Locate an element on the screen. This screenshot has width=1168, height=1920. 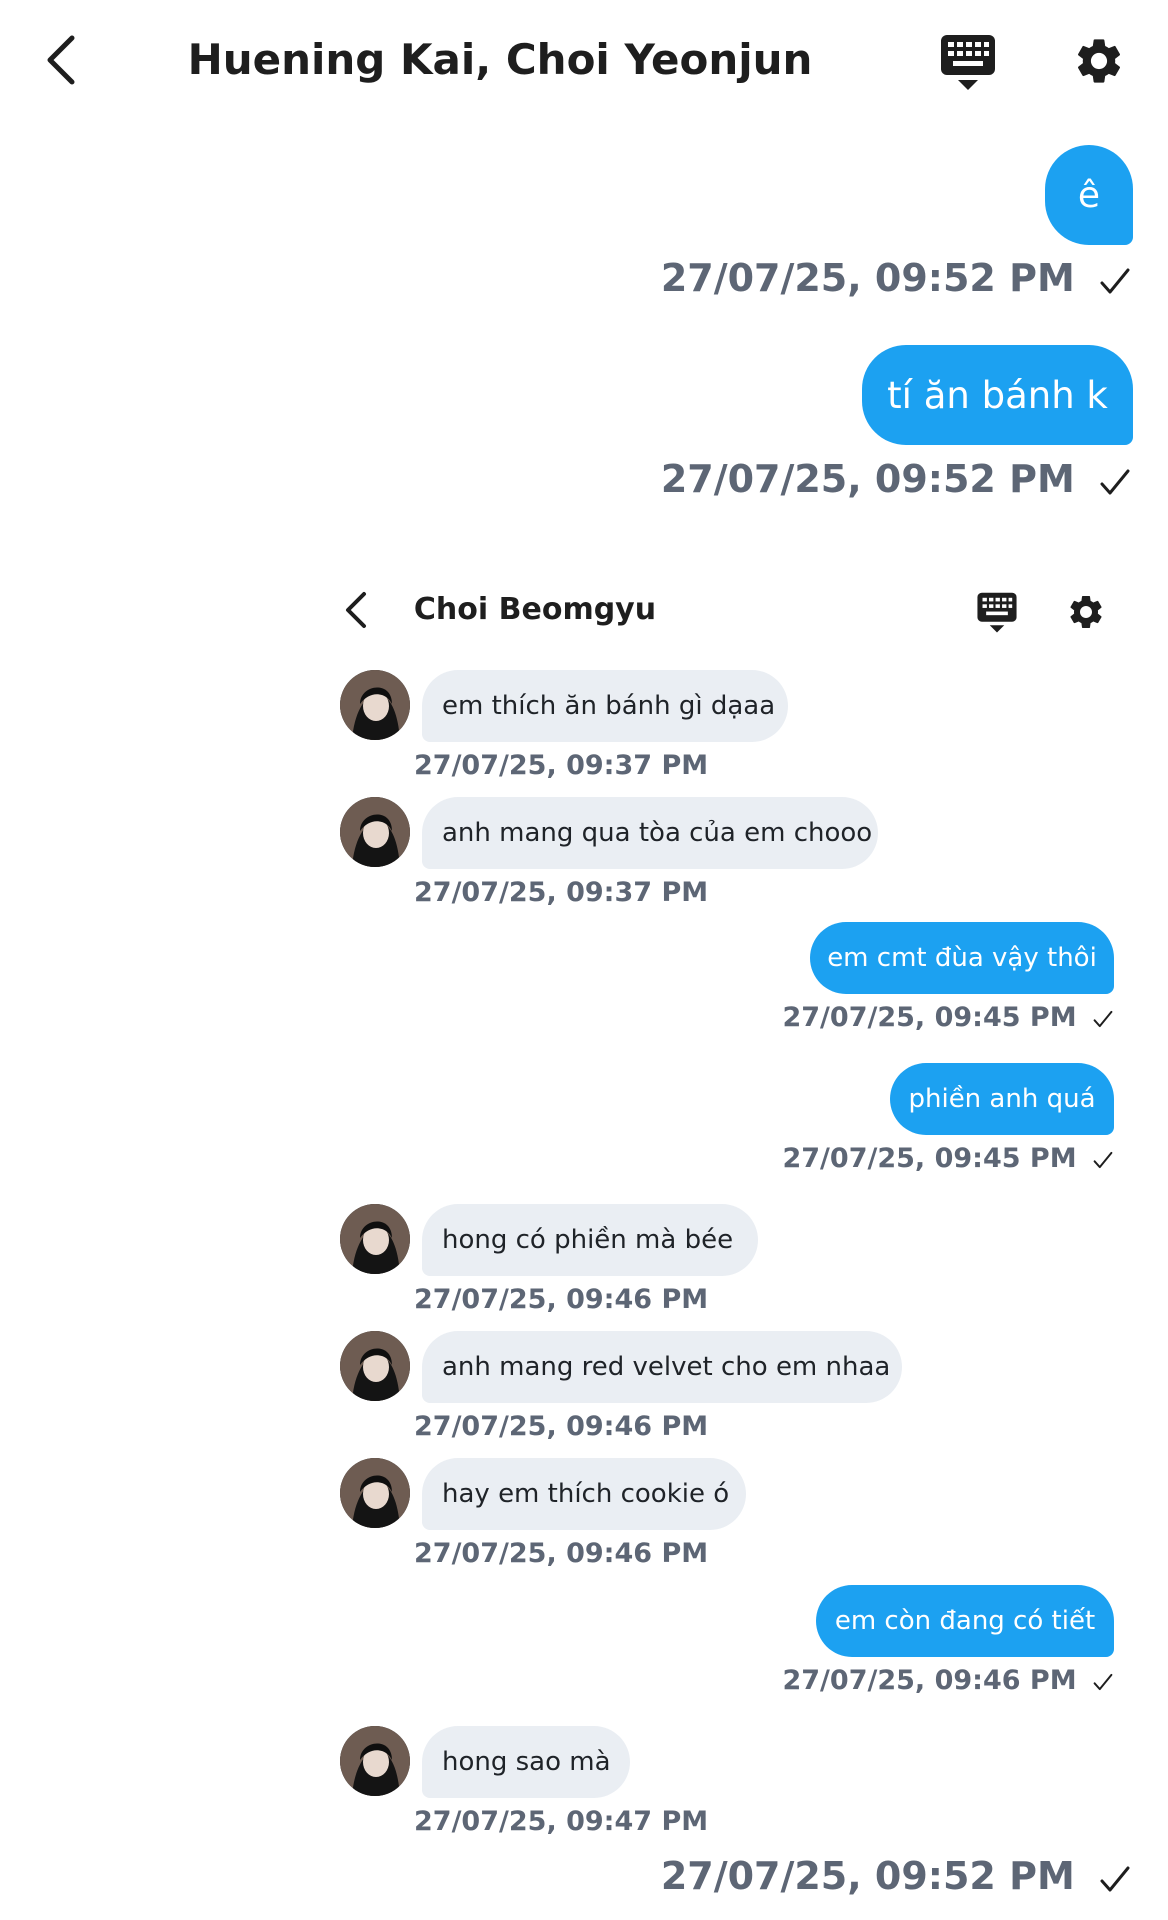
outgoing-message-bubble: ê is located at coordinates (1089, 195).